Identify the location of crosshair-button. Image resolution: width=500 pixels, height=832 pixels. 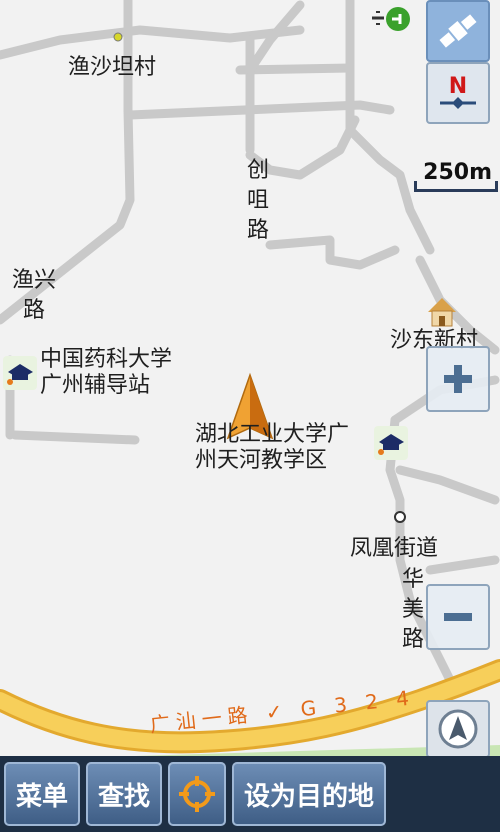
(197, 794).